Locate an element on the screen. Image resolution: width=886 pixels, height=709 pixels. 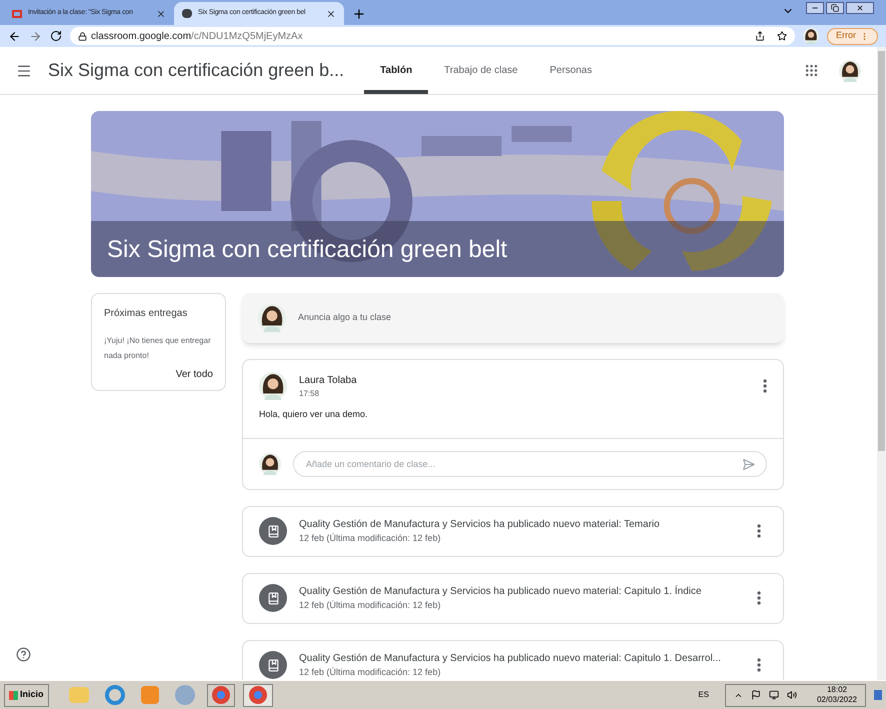
restore-icon is located at coordinates (835, 8).